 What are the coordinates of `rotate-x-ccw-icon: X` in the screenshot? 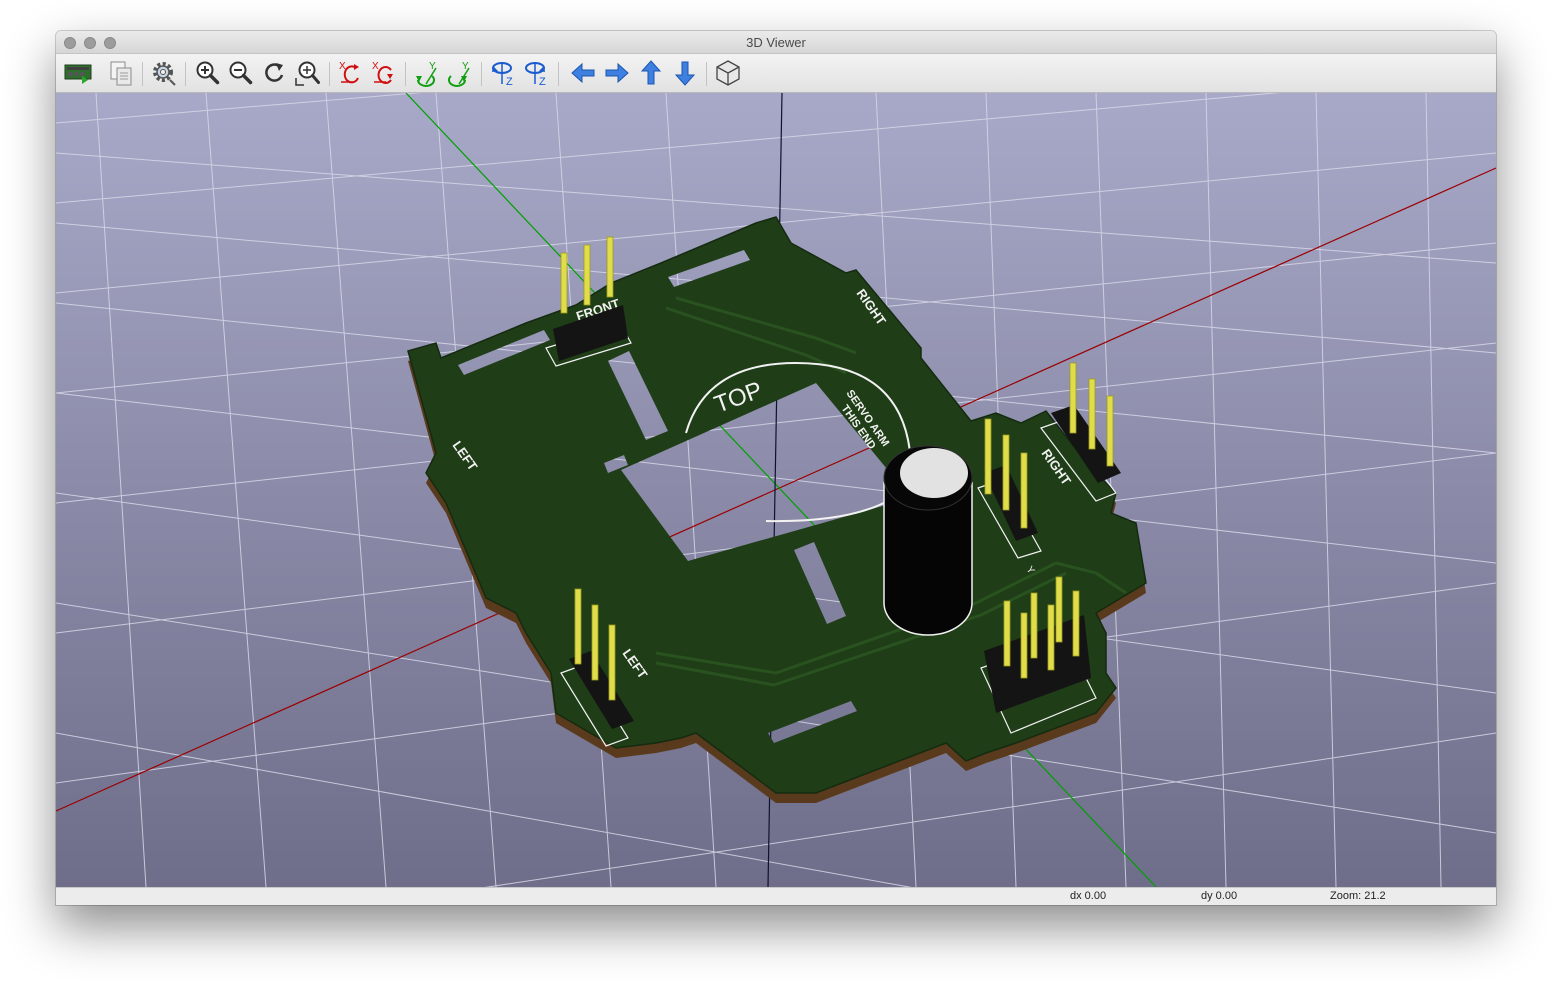 It's located at (382, 72).